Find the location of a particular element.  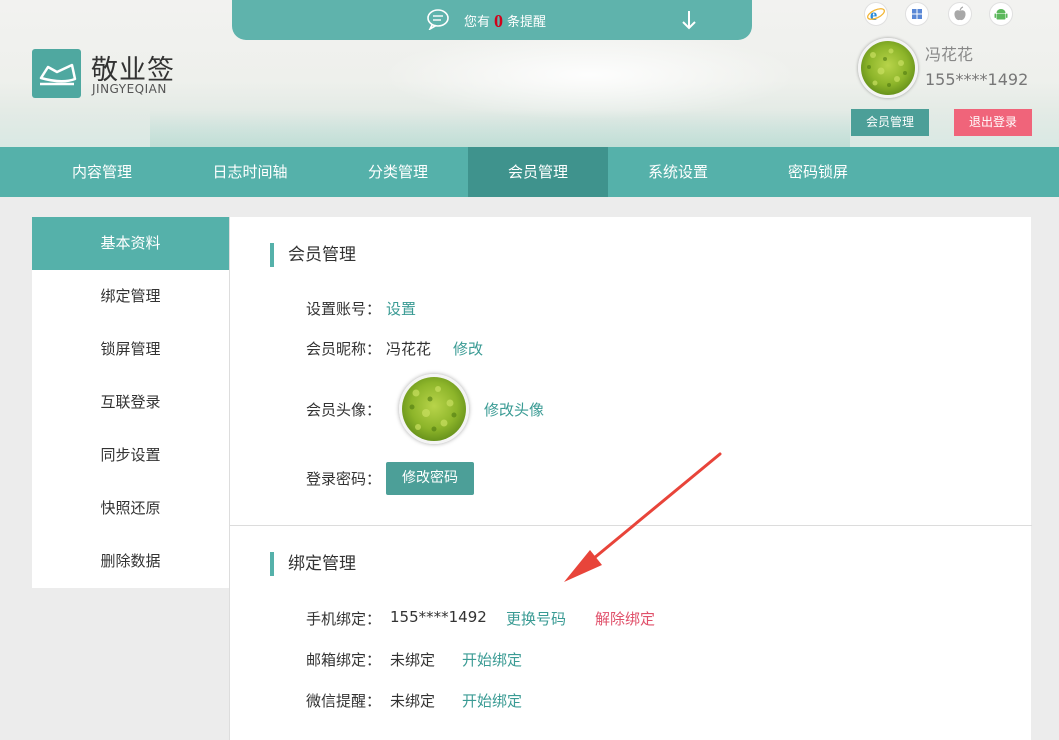

wechat-binding-value: 未绑定 is located at coordinates (413, 701).